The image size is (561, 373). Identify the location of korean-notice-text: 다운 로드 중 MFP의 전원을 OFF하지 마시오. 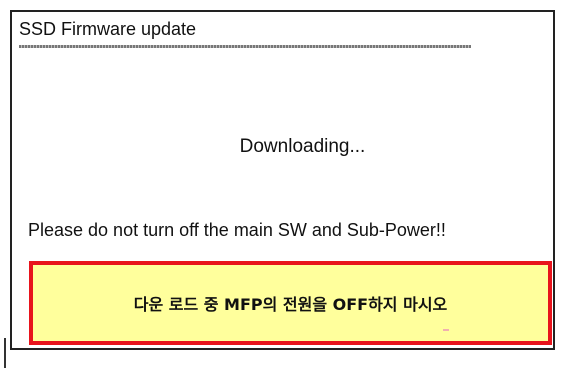
(290, 304).